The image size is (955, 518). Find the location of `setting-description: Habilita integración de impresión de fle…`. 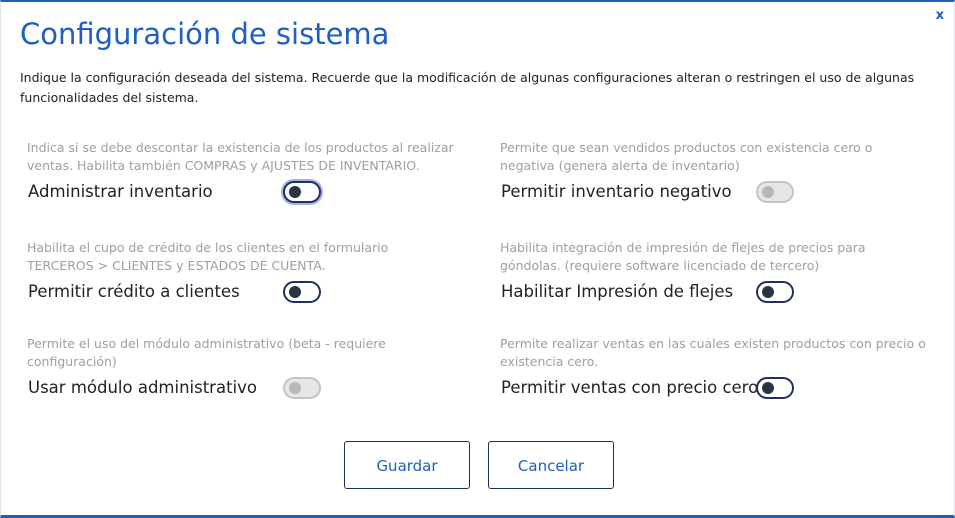

setting-description: Habilita integración de impresión de fle… is located at coordinates (683, 256).